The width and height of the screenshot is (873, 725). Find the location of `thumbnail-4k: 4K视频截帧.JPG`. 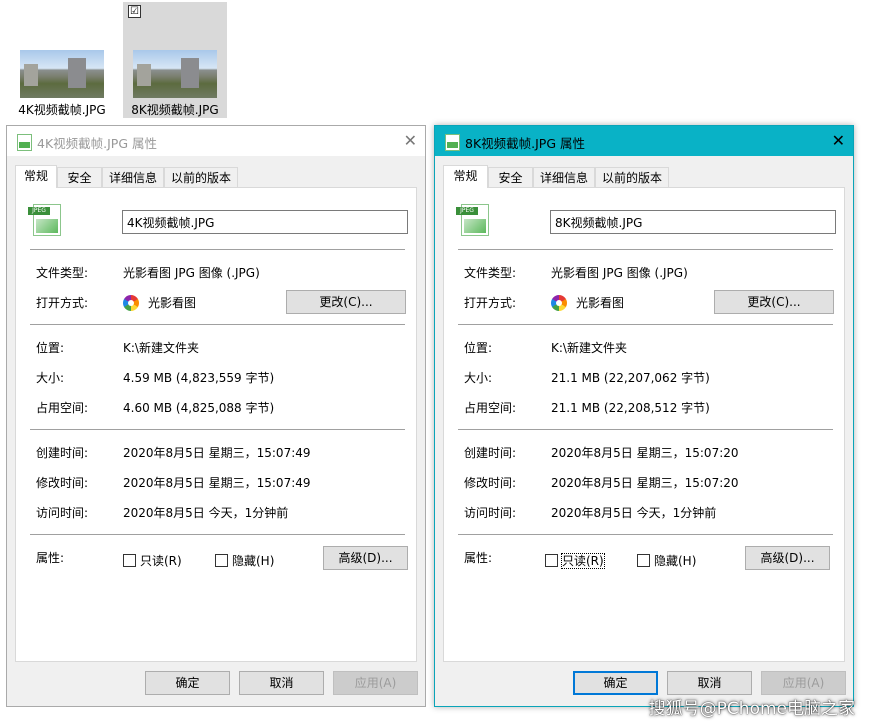

thumbnail-4k: 4K视频截帧.JPG is located at coordinates (62, 60).